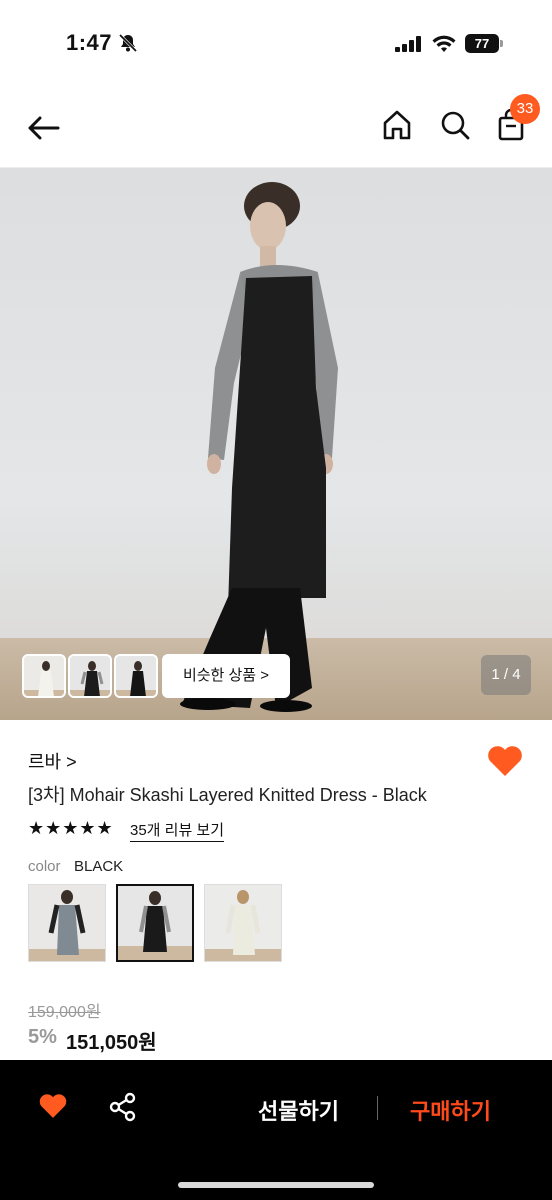  I want to click on color-value: BLACK, so click(99, 866).